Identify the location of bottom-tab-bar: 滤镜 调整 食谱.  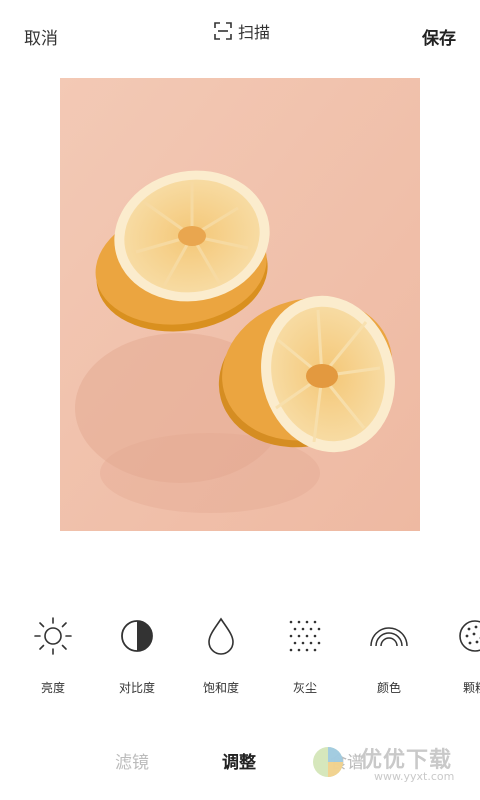
(240, 760).